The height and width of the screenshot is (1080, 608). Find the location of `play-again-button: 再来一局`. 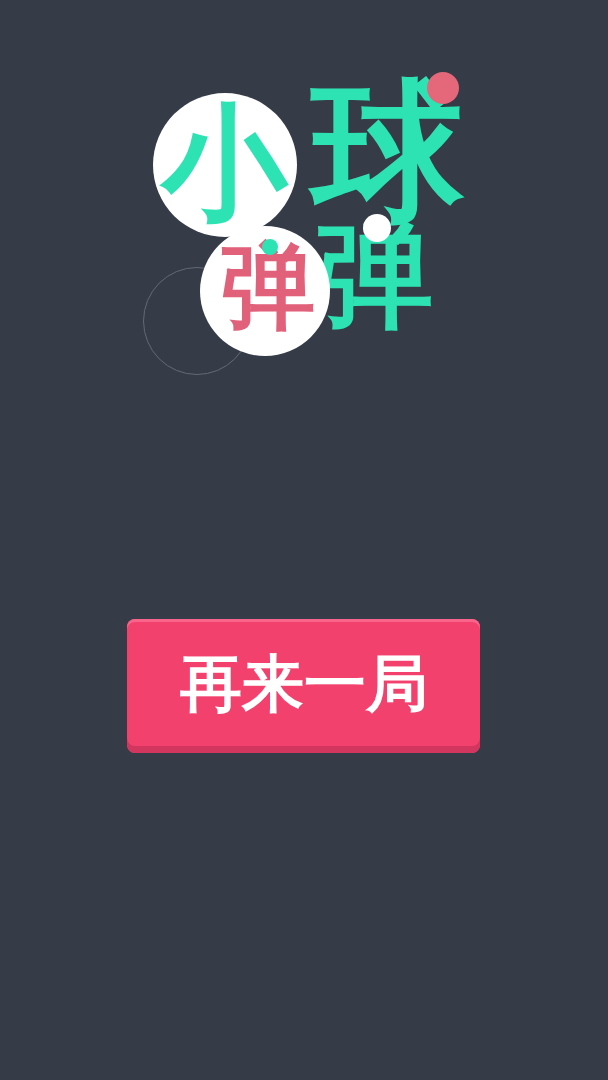

play-again-button: 再来一局 is located at coordinates (303, 686).